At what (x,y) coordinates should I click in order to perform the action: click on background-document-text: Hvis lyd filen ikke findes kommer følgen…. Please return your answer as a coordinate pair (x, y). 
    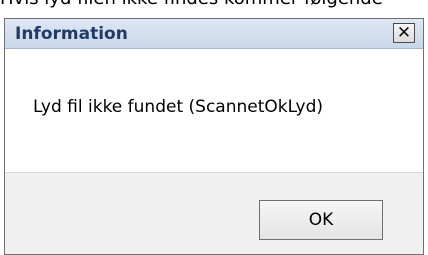
    Looking at the image, I should click on (214, 5).